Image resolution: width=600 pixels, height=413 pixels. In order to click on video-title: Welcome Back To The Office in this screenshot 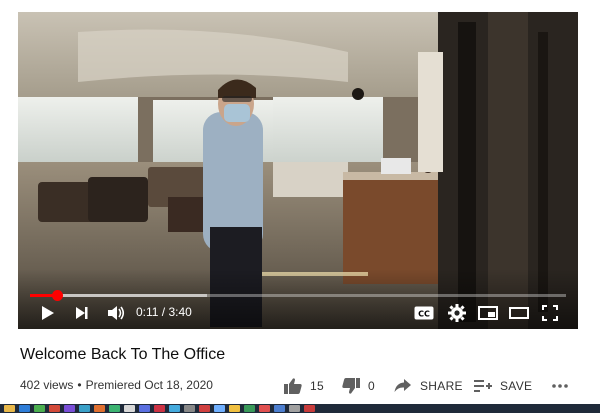, I will do `click(123, 354)`.